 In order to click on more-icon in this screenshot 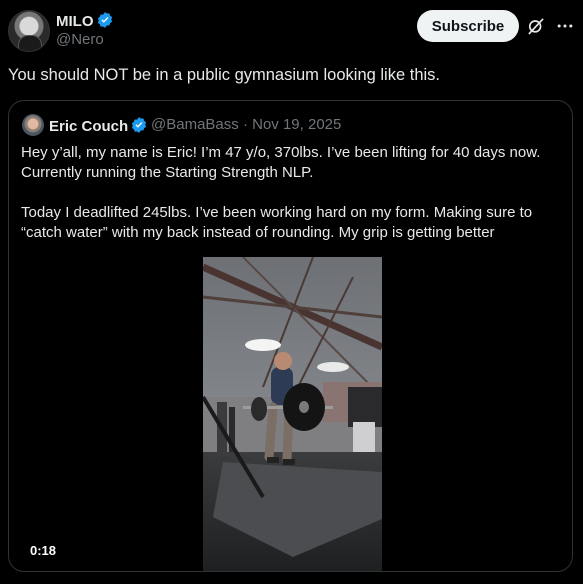, I will do `click(565, 26)`.